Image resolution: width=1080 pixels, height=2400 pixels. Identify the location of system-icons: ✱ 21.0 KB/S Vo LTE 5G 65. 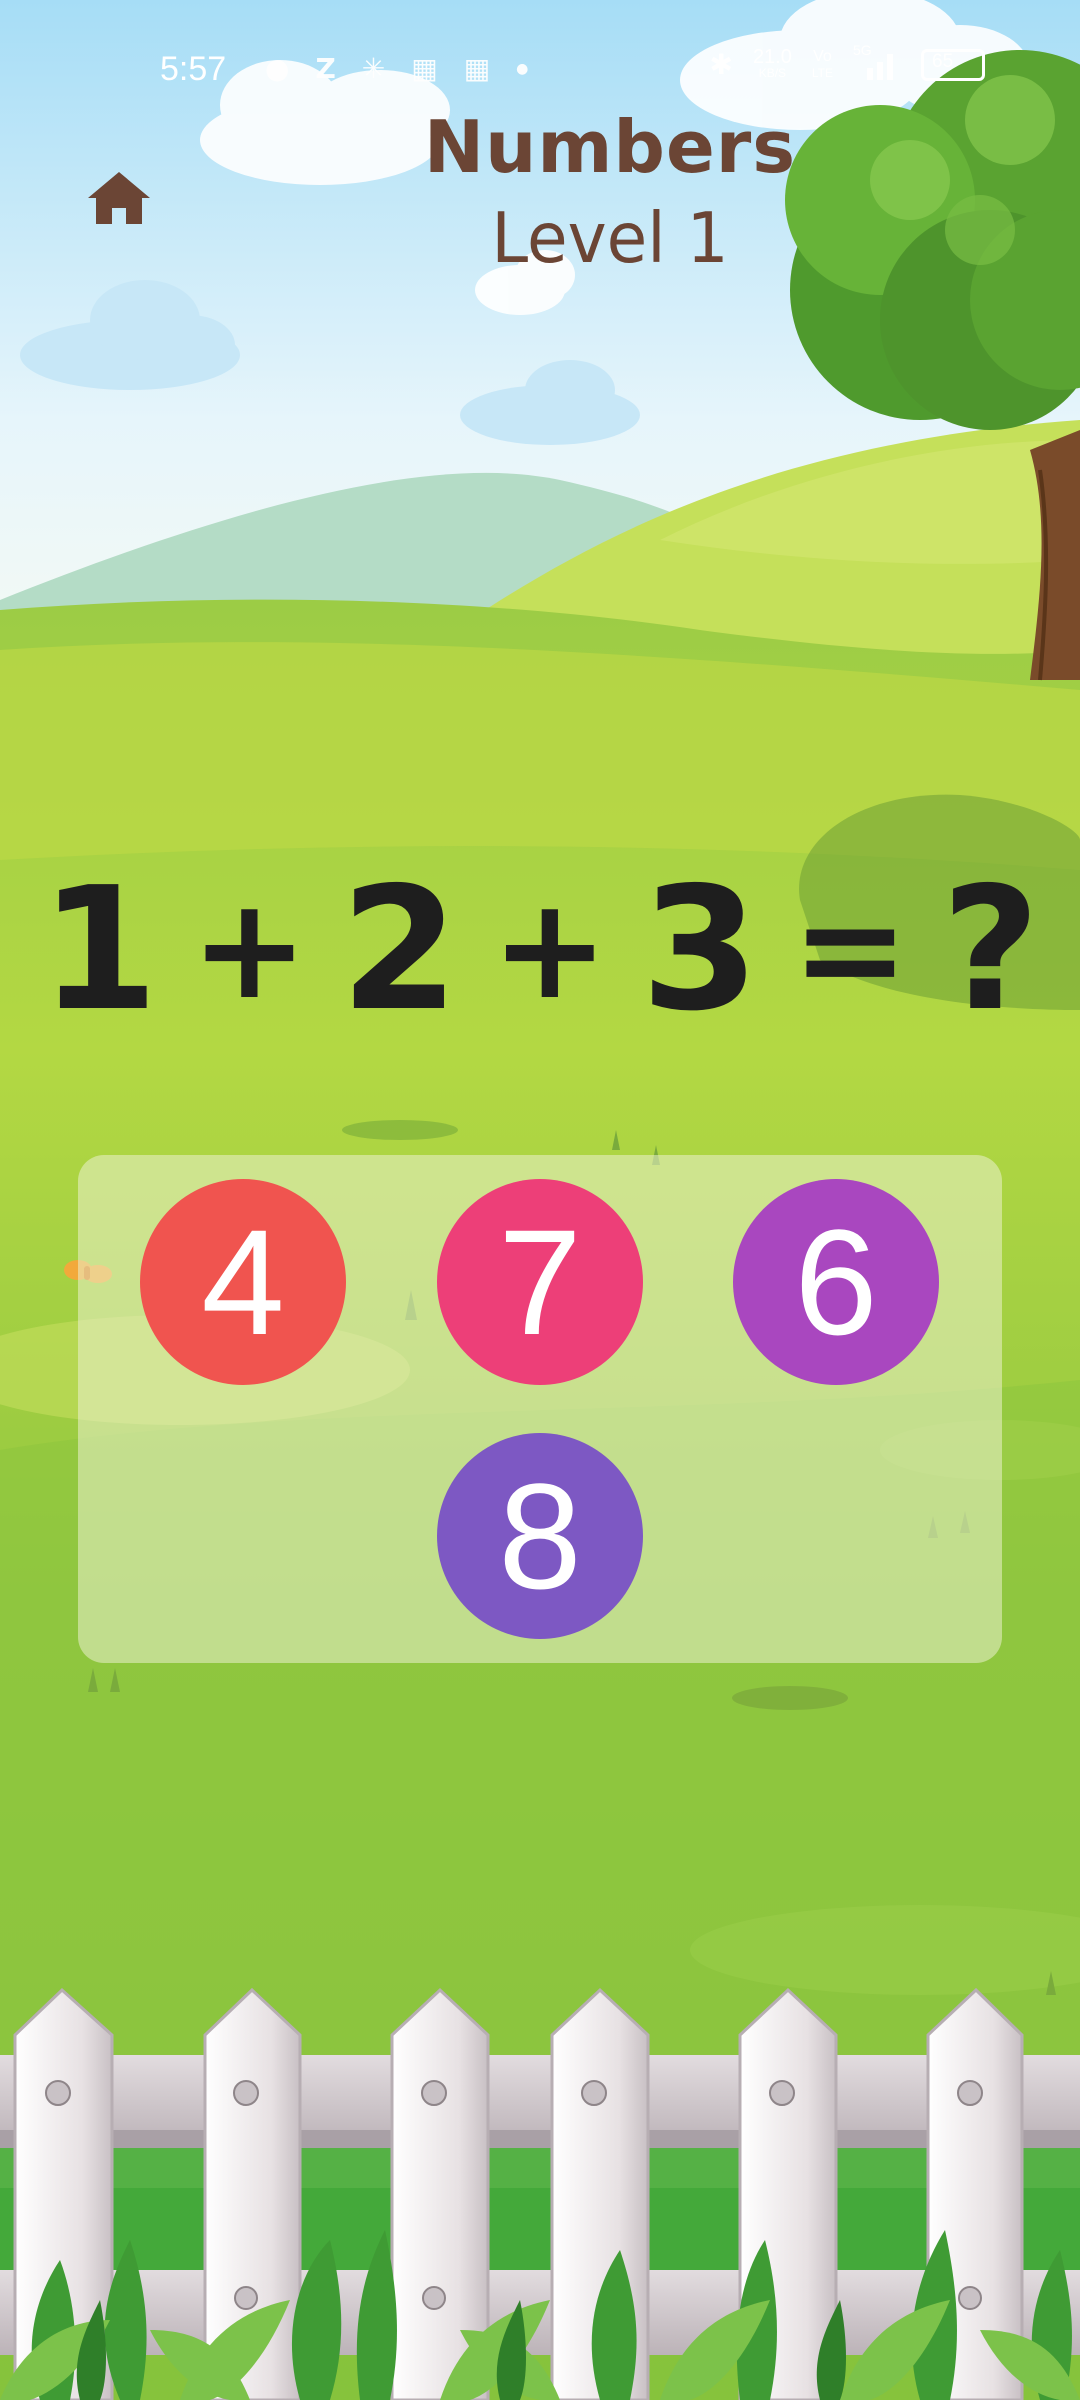
(847, 61).